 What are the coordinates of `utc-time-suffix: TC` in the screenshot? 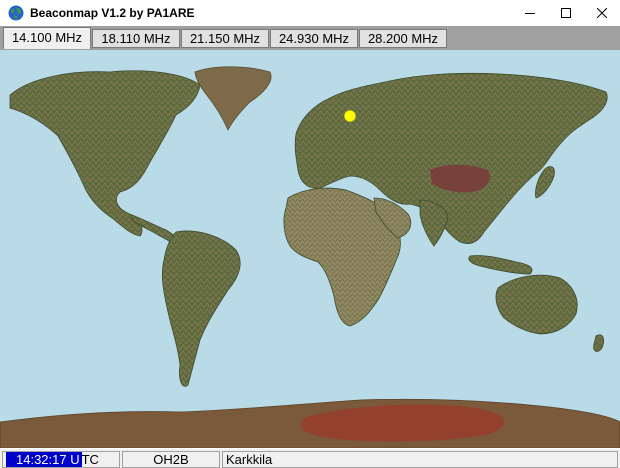 It's located at (90, 459).